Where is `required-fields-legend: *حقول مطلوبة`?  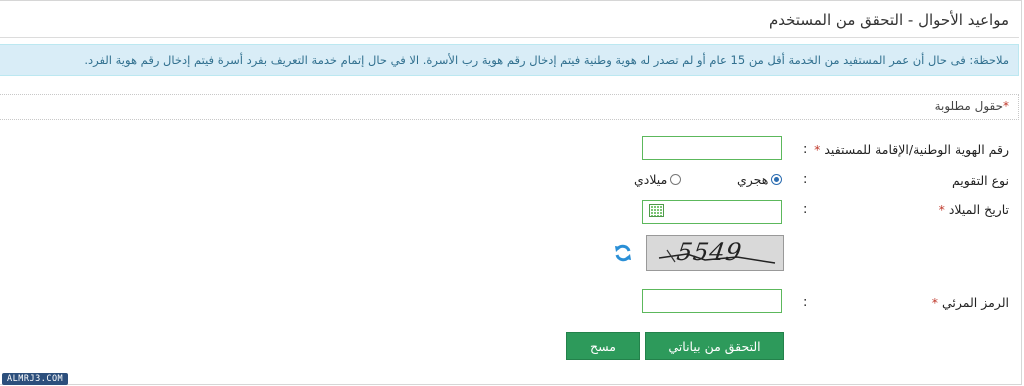 required-fields-legend: *حقول مطلوبة is located at coordinates (509, 107).